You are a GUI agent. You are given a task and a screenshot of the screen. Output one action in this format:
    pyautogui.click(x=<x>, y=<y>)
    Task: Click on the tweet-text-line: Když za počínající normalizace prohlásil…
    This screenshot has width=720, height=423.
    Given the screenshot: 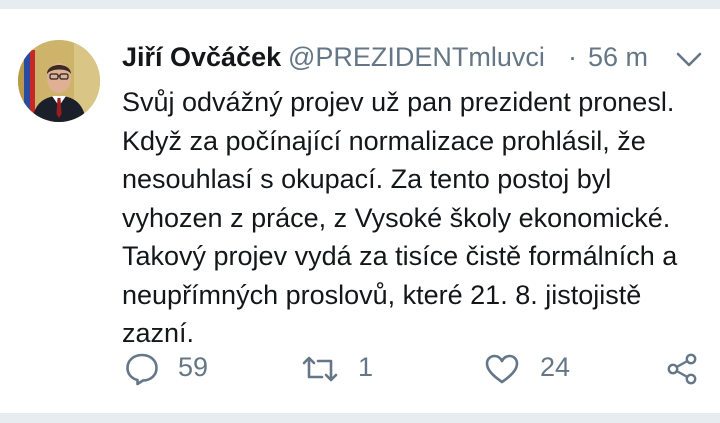 What is the action you would take?
    pyautogui.click(x=384, y=140)
    